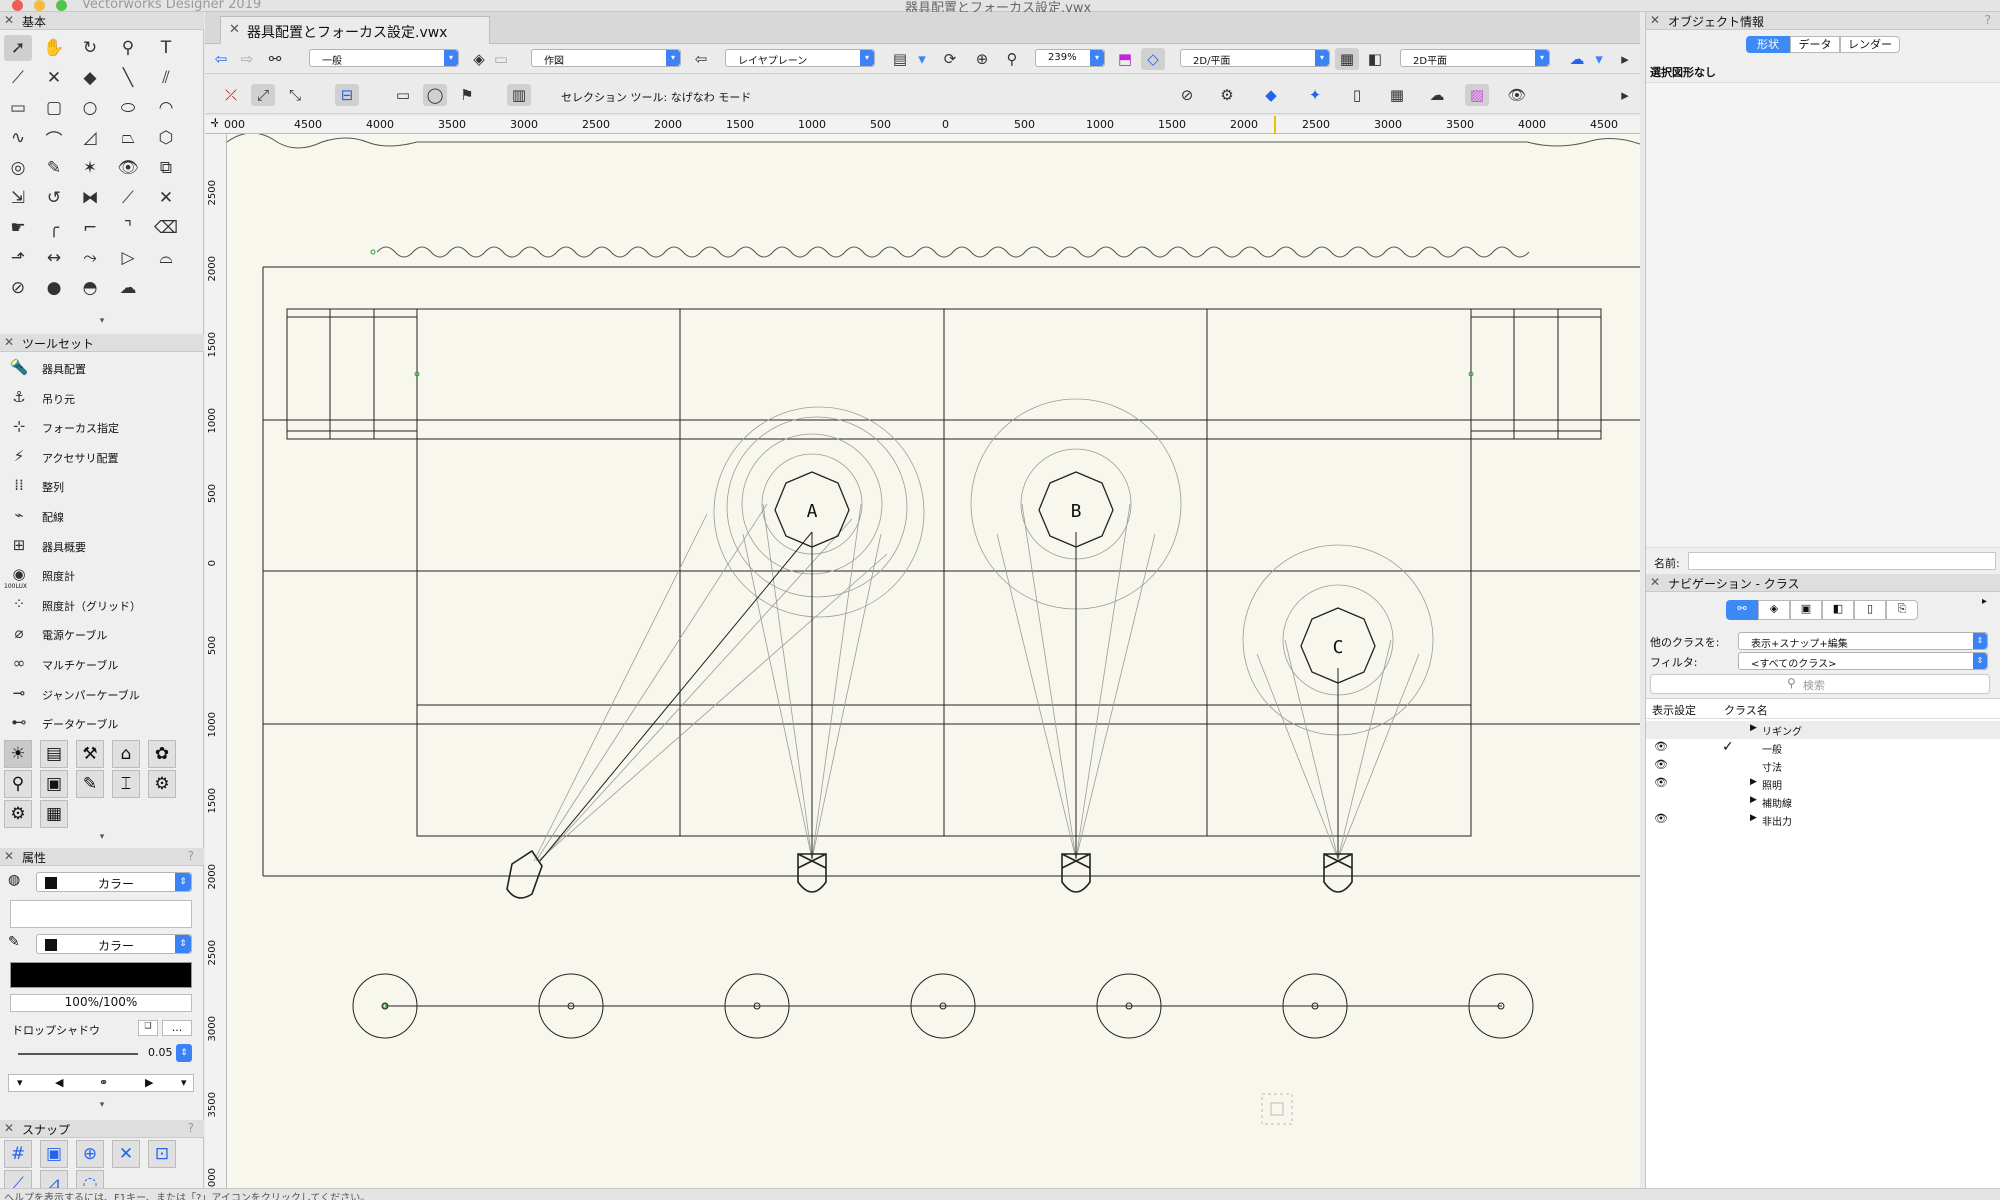 The height and width of the screenshot is (1200, 2000). What do you see at coordinates (126, 1154) in the screenshot?
I see `snap-intersection-icon: ✕` at bounding box center [126, 1154].